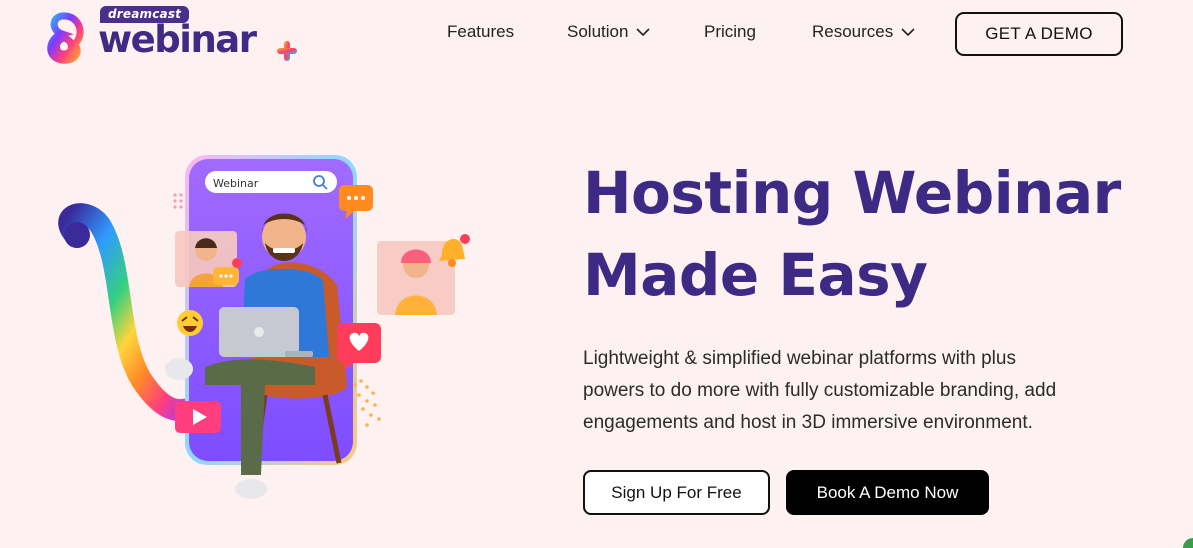 This screenshot has width=1193, height=548. What do you see at coordinates (873, 234) in the screenshot?
I see `hero-title: Hosting Webinar Made Easy` at bounding box center [873, 234].